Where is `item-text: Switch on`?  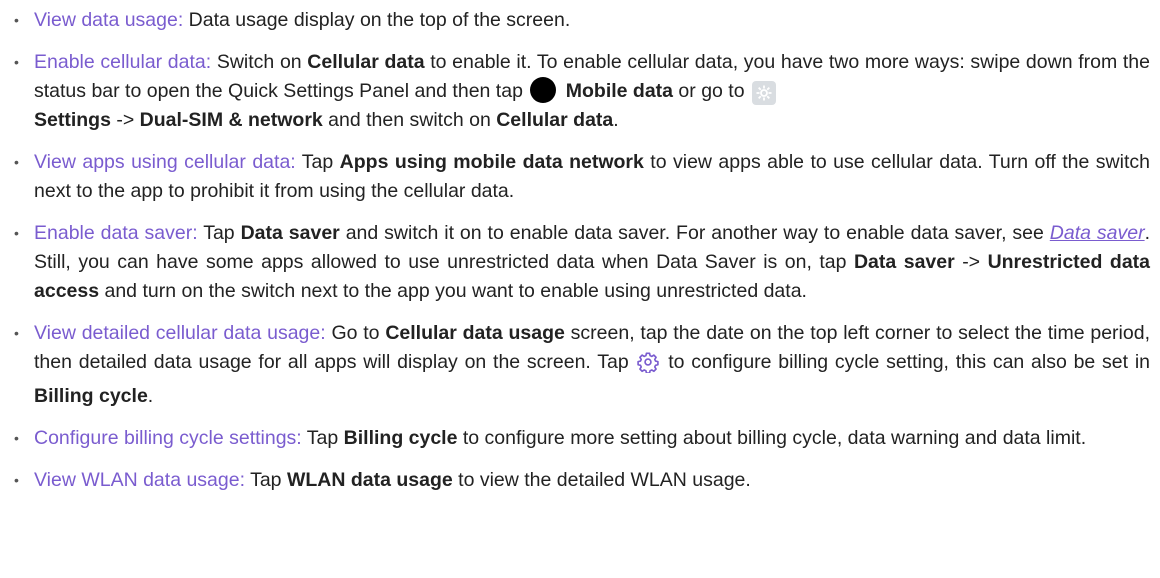
item-text: Switch on is located at coordinates (259, 62).